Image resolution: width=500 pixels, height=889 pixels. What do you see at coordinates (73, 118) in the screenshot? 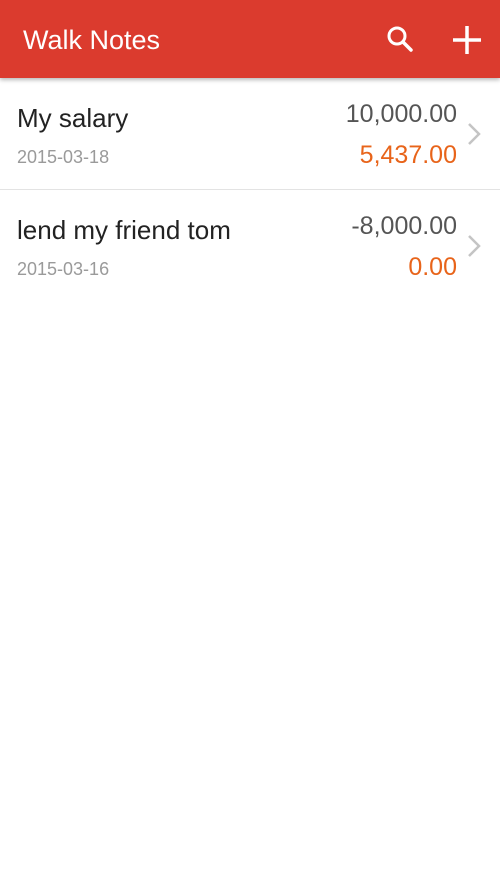
I see `note-title: My salary` at bounding box center [73, 118].